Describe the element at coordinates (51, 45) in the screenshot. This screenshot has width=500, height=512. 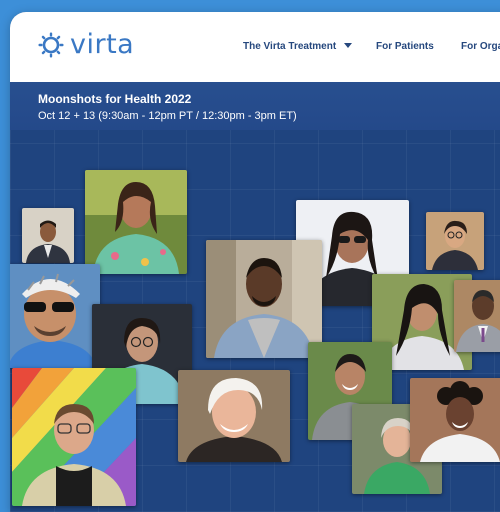
I see `sun-gear-icon` at that location.